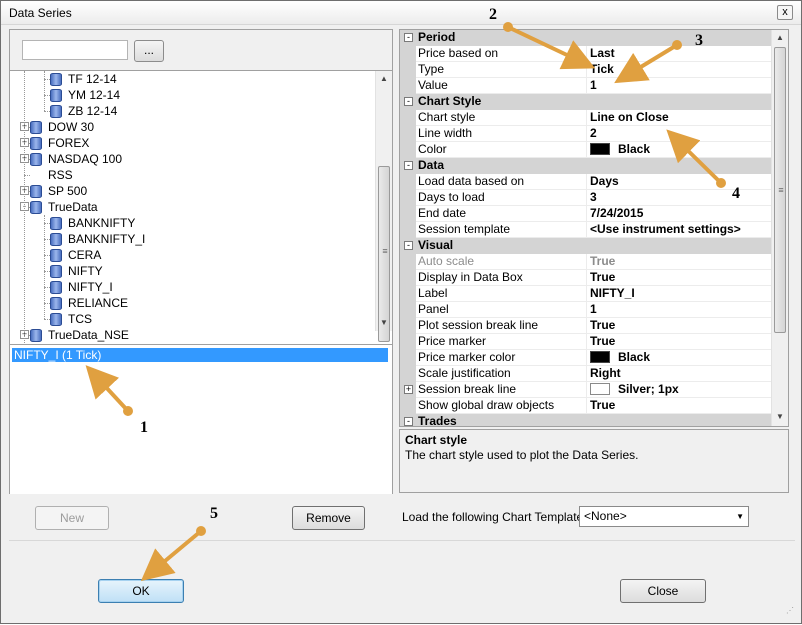 Image resolution: width=802 pixels, height=625 pixels. I want to click on grid-property-value: <Use instrument settings>, so click(665, 229).